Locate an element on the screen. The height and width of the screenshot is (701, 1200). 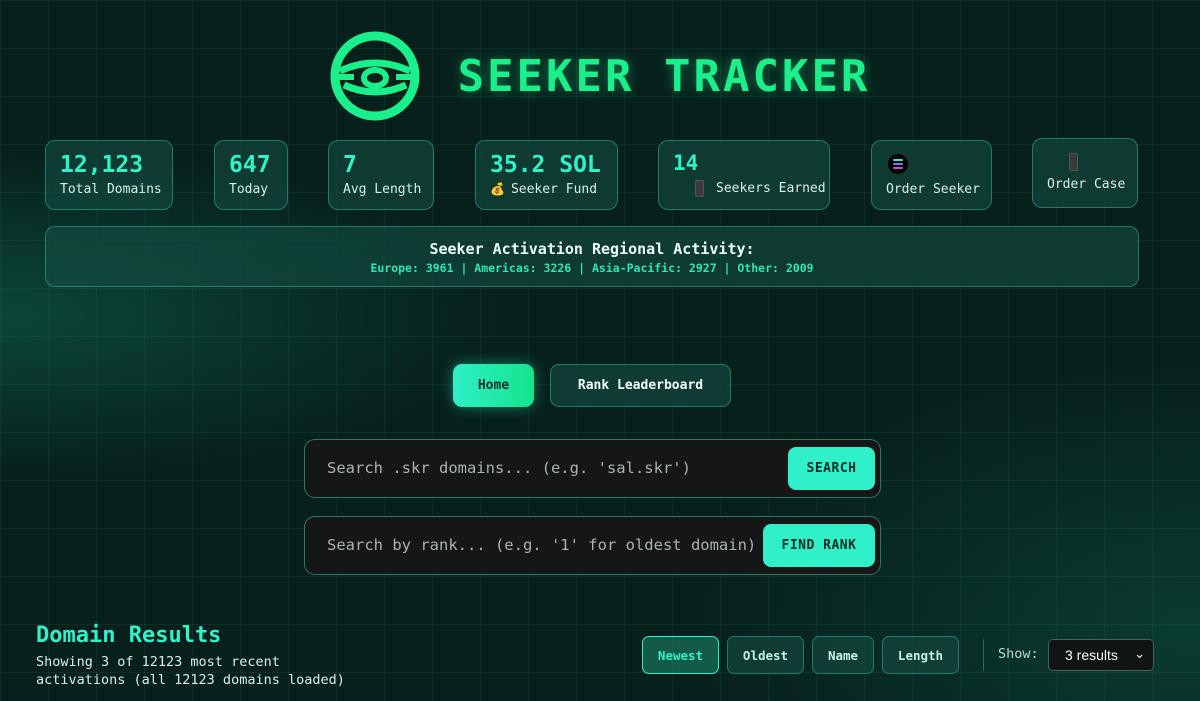
money-bag-icon: 💰 is located at coordinates (497, 189).